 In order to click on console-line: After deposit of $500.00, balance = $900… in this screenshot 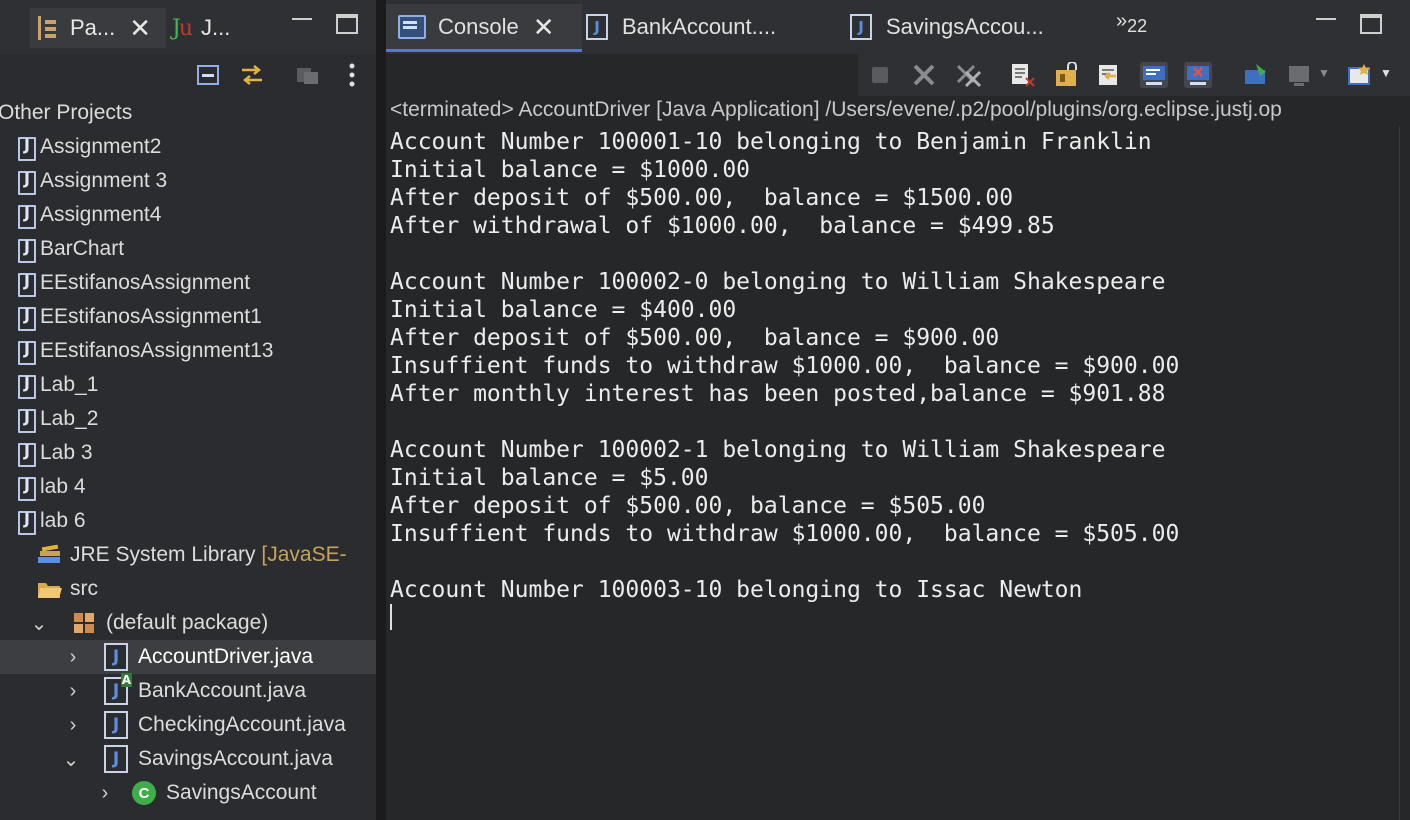, I will do `click(695, 338)`.